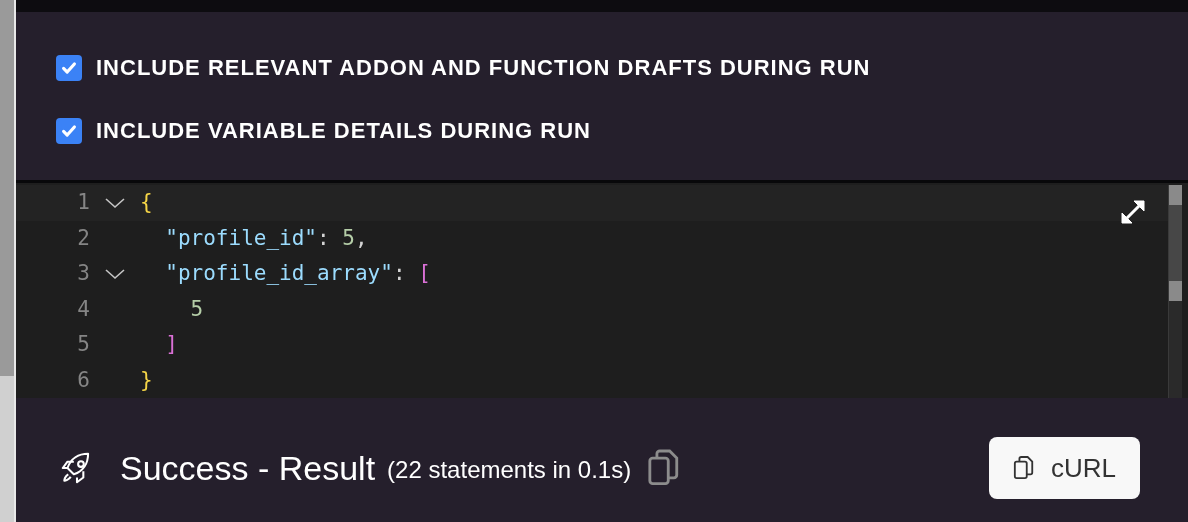  I want to click on checkbox-label: INCLUDE RELEVANT ADDON AND FUNCTION DRAFTS DURING RUN, so click(483, 68).